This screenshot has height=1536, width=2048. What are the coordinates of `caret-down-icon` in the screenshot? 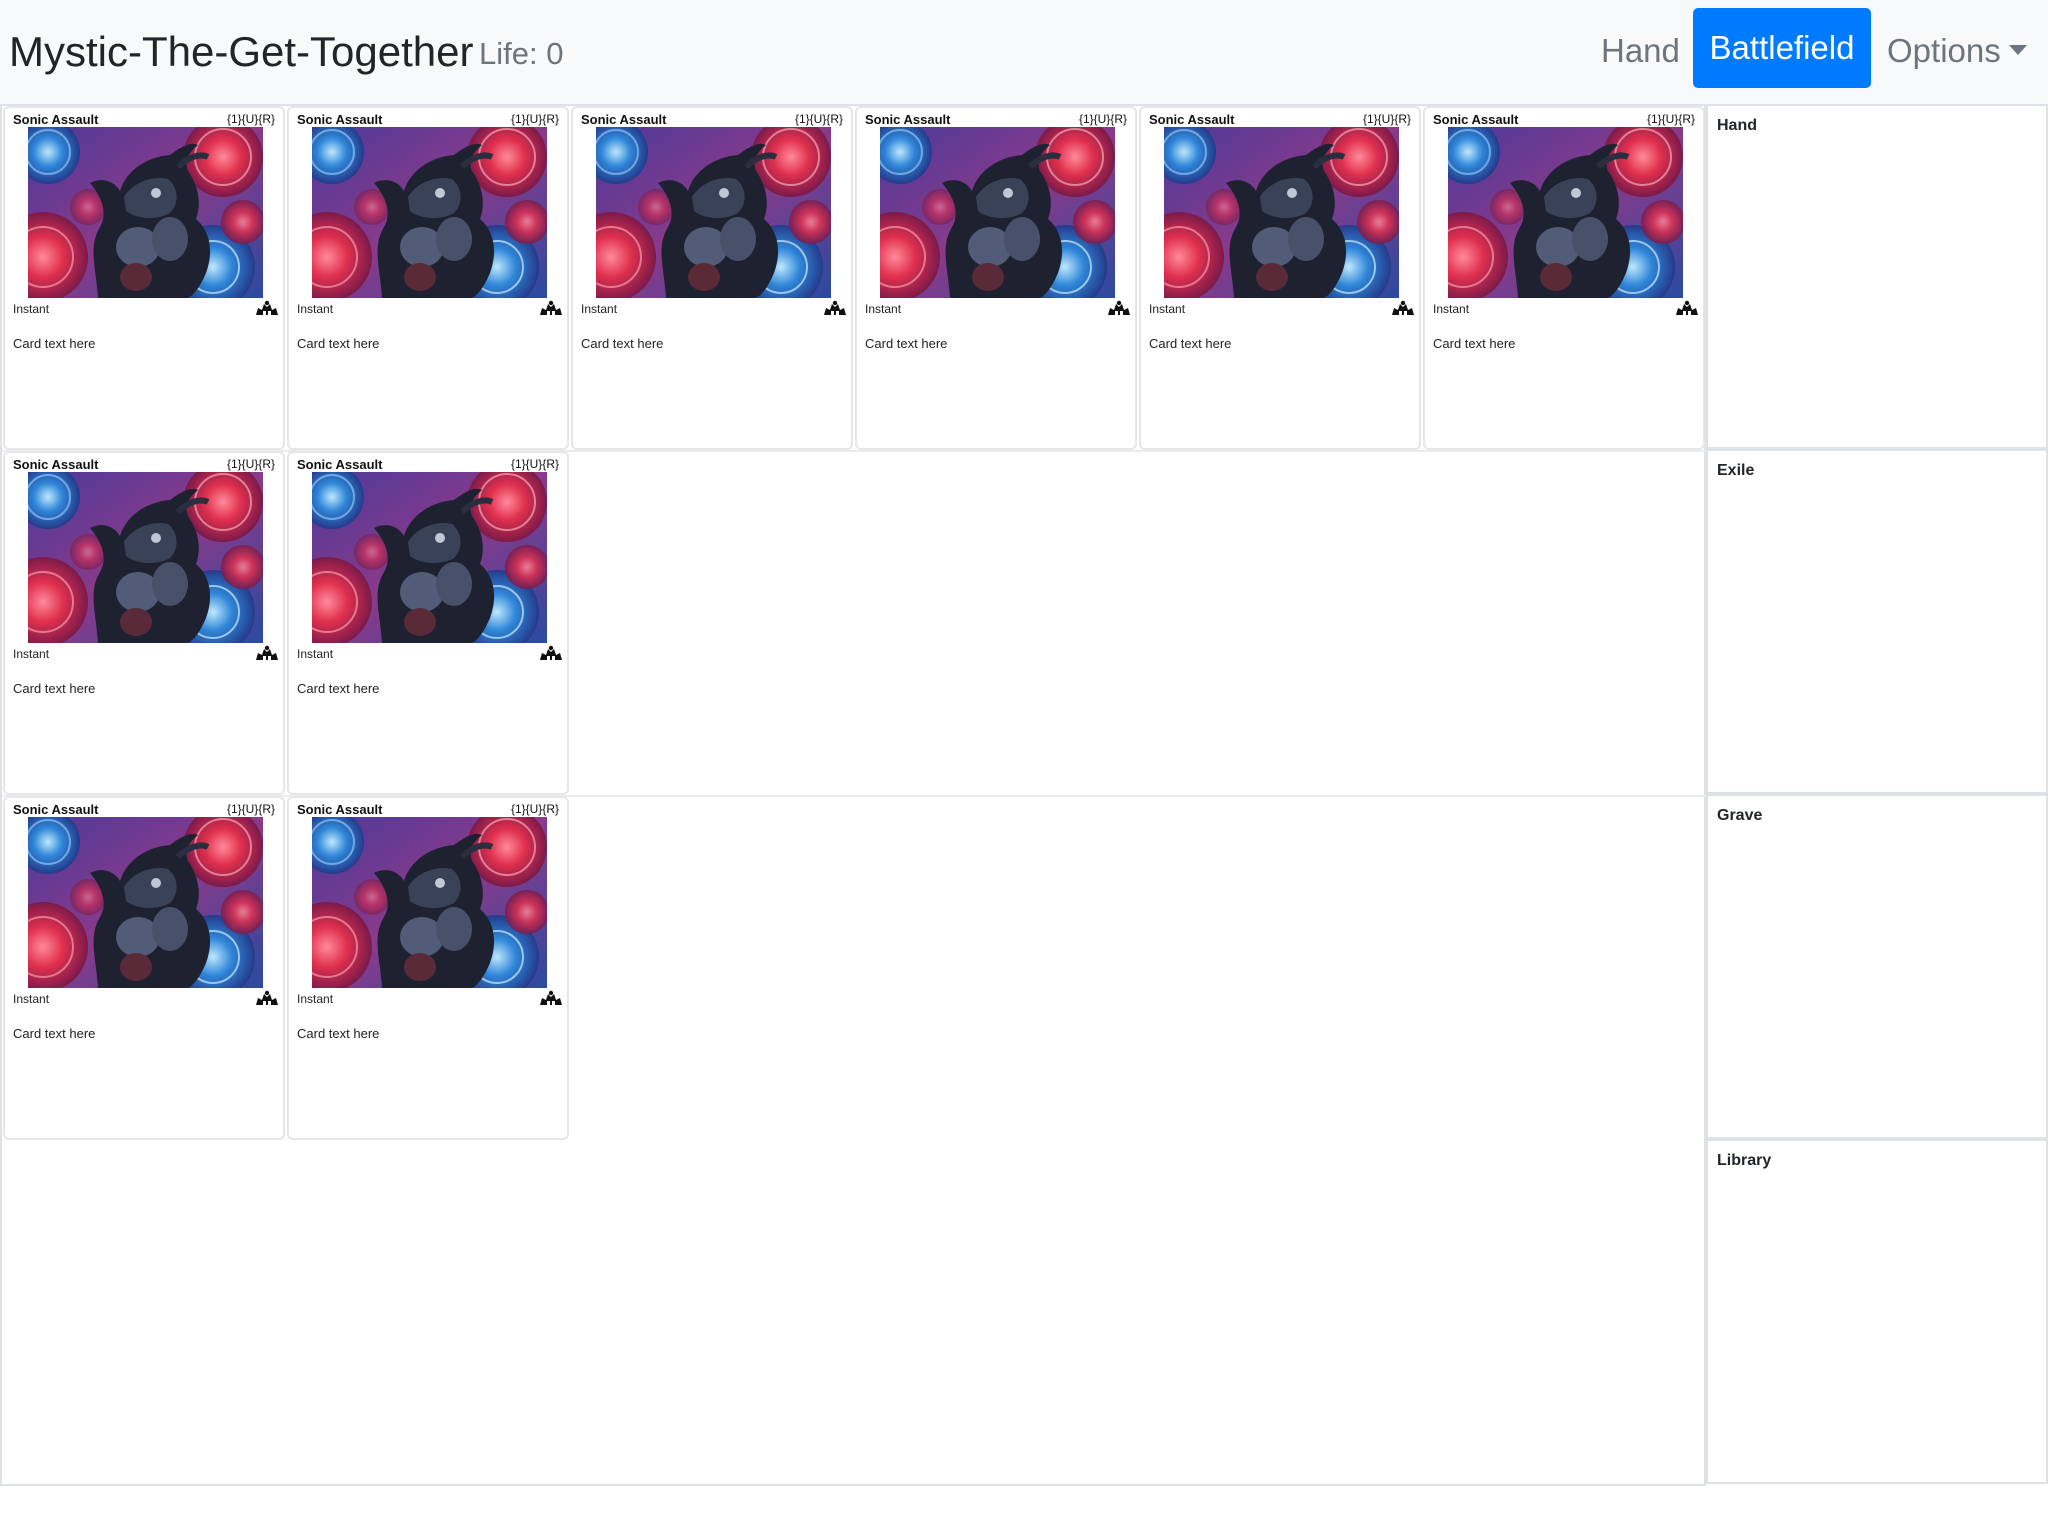 It's located at (2017, 50).